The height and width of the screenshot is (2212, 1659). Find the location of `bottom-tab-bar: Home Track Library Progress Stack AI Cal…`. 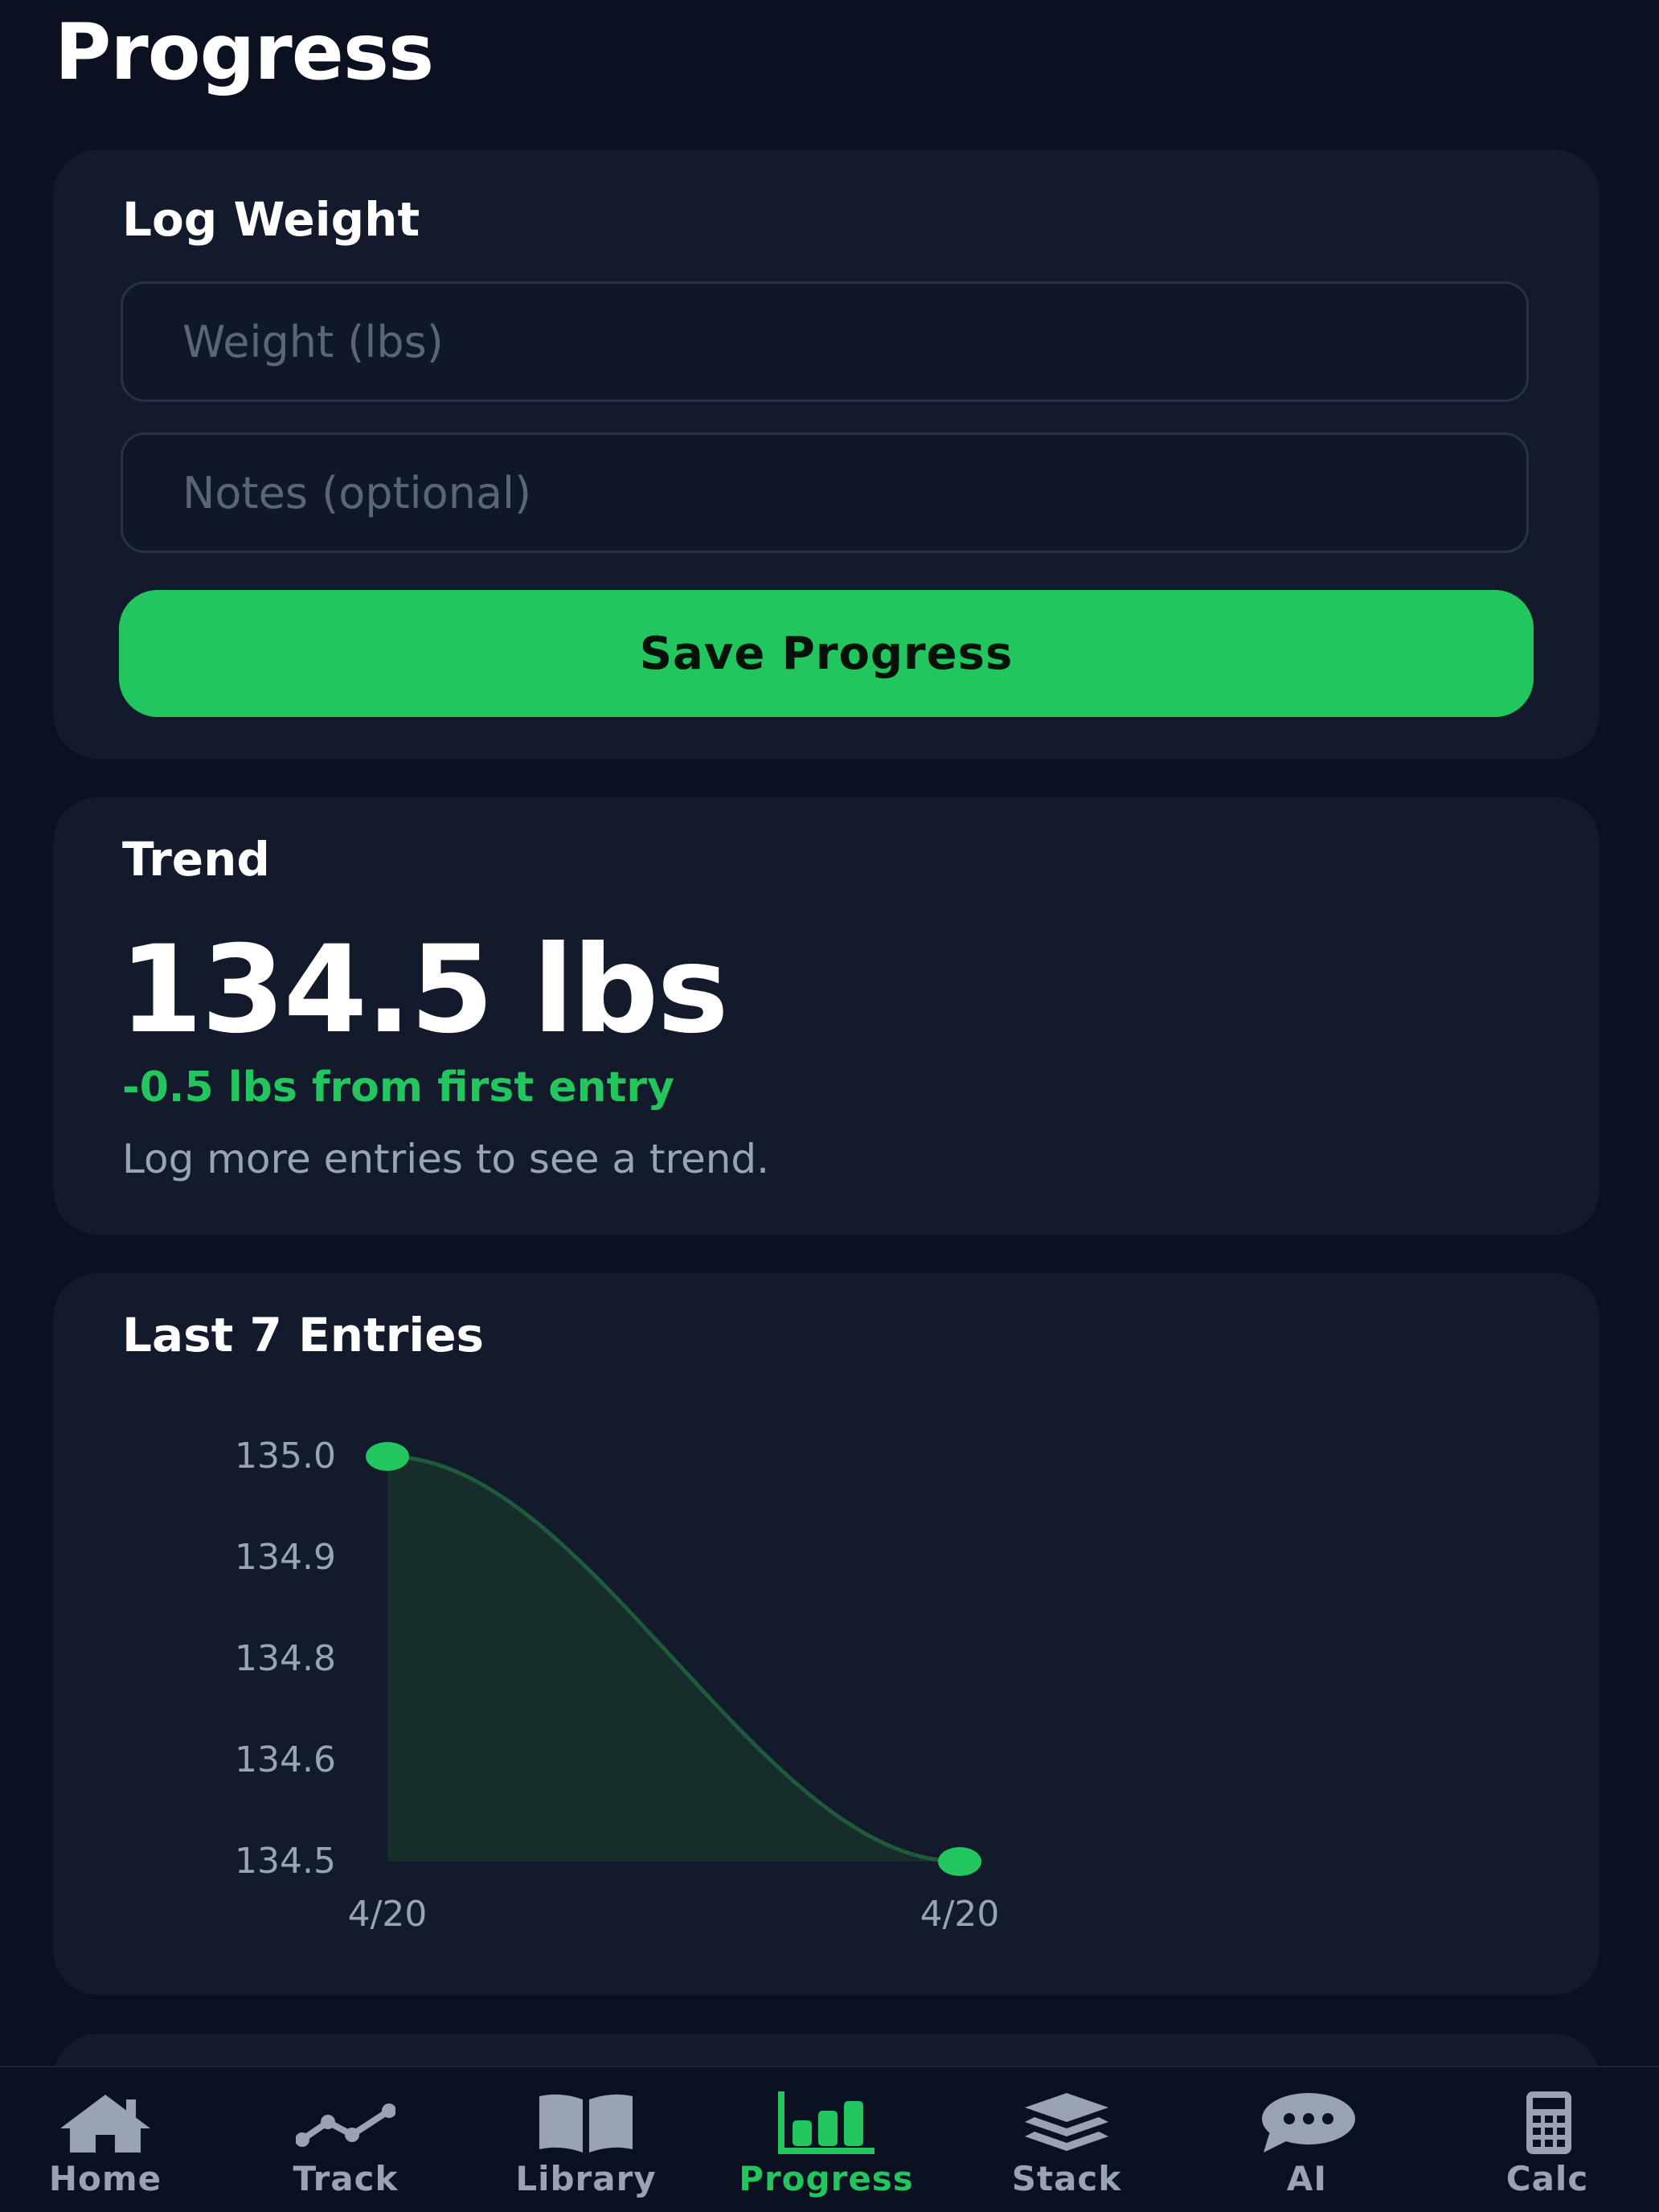

bottom-tab-bar: Home Track Library Progress Stack AI Cal… is located at coordinates (829, 2139).